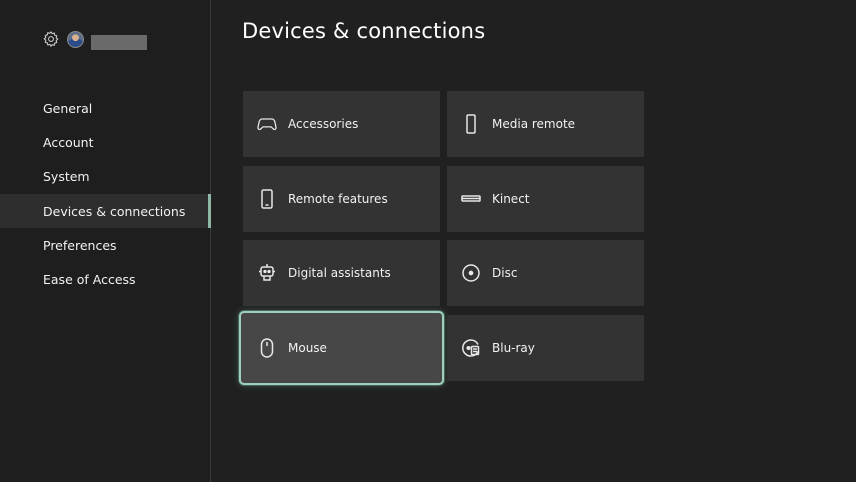  Describe the element at coordinates (338, 198) in the screenshot. I see `tile-label: Remote features` at that location.